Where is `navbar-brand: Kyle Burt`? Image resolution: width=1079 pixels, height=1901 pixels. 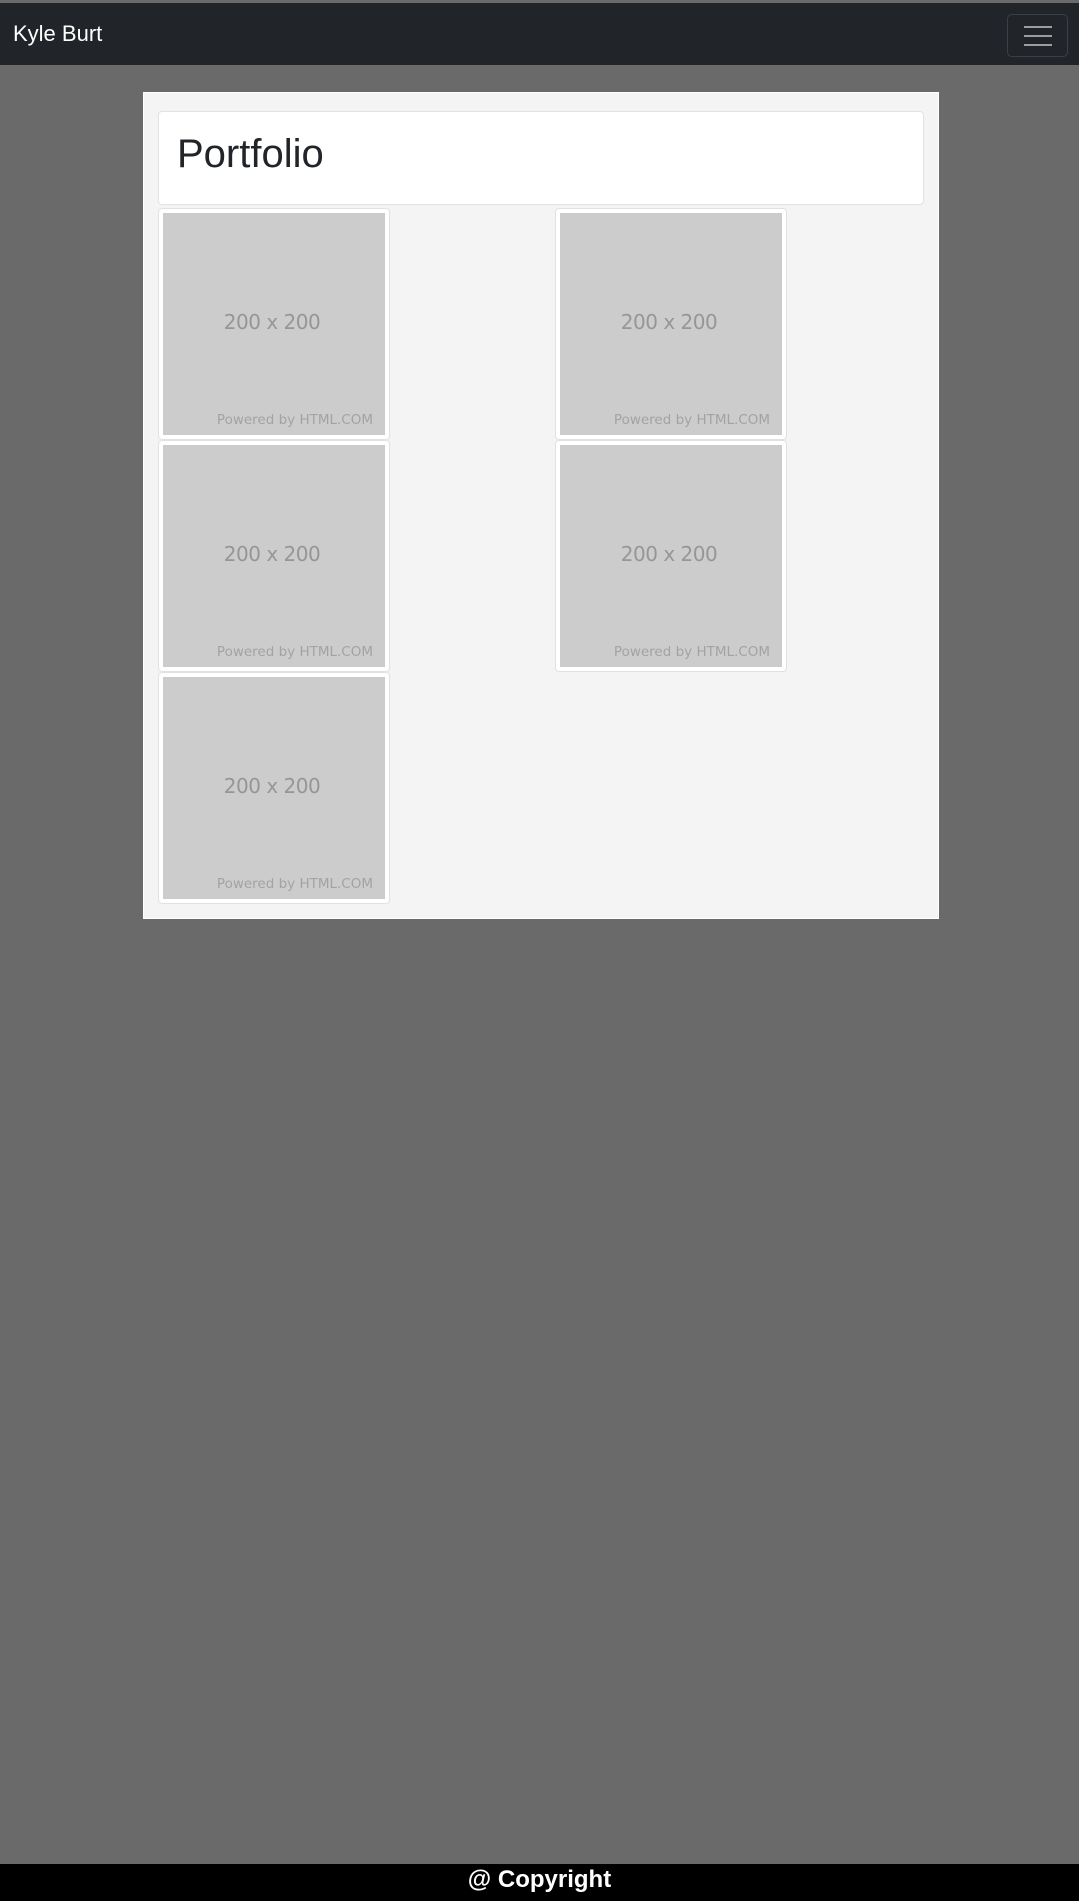 navbar-brand: Kyle Burt is located at coordinates (57, 34).